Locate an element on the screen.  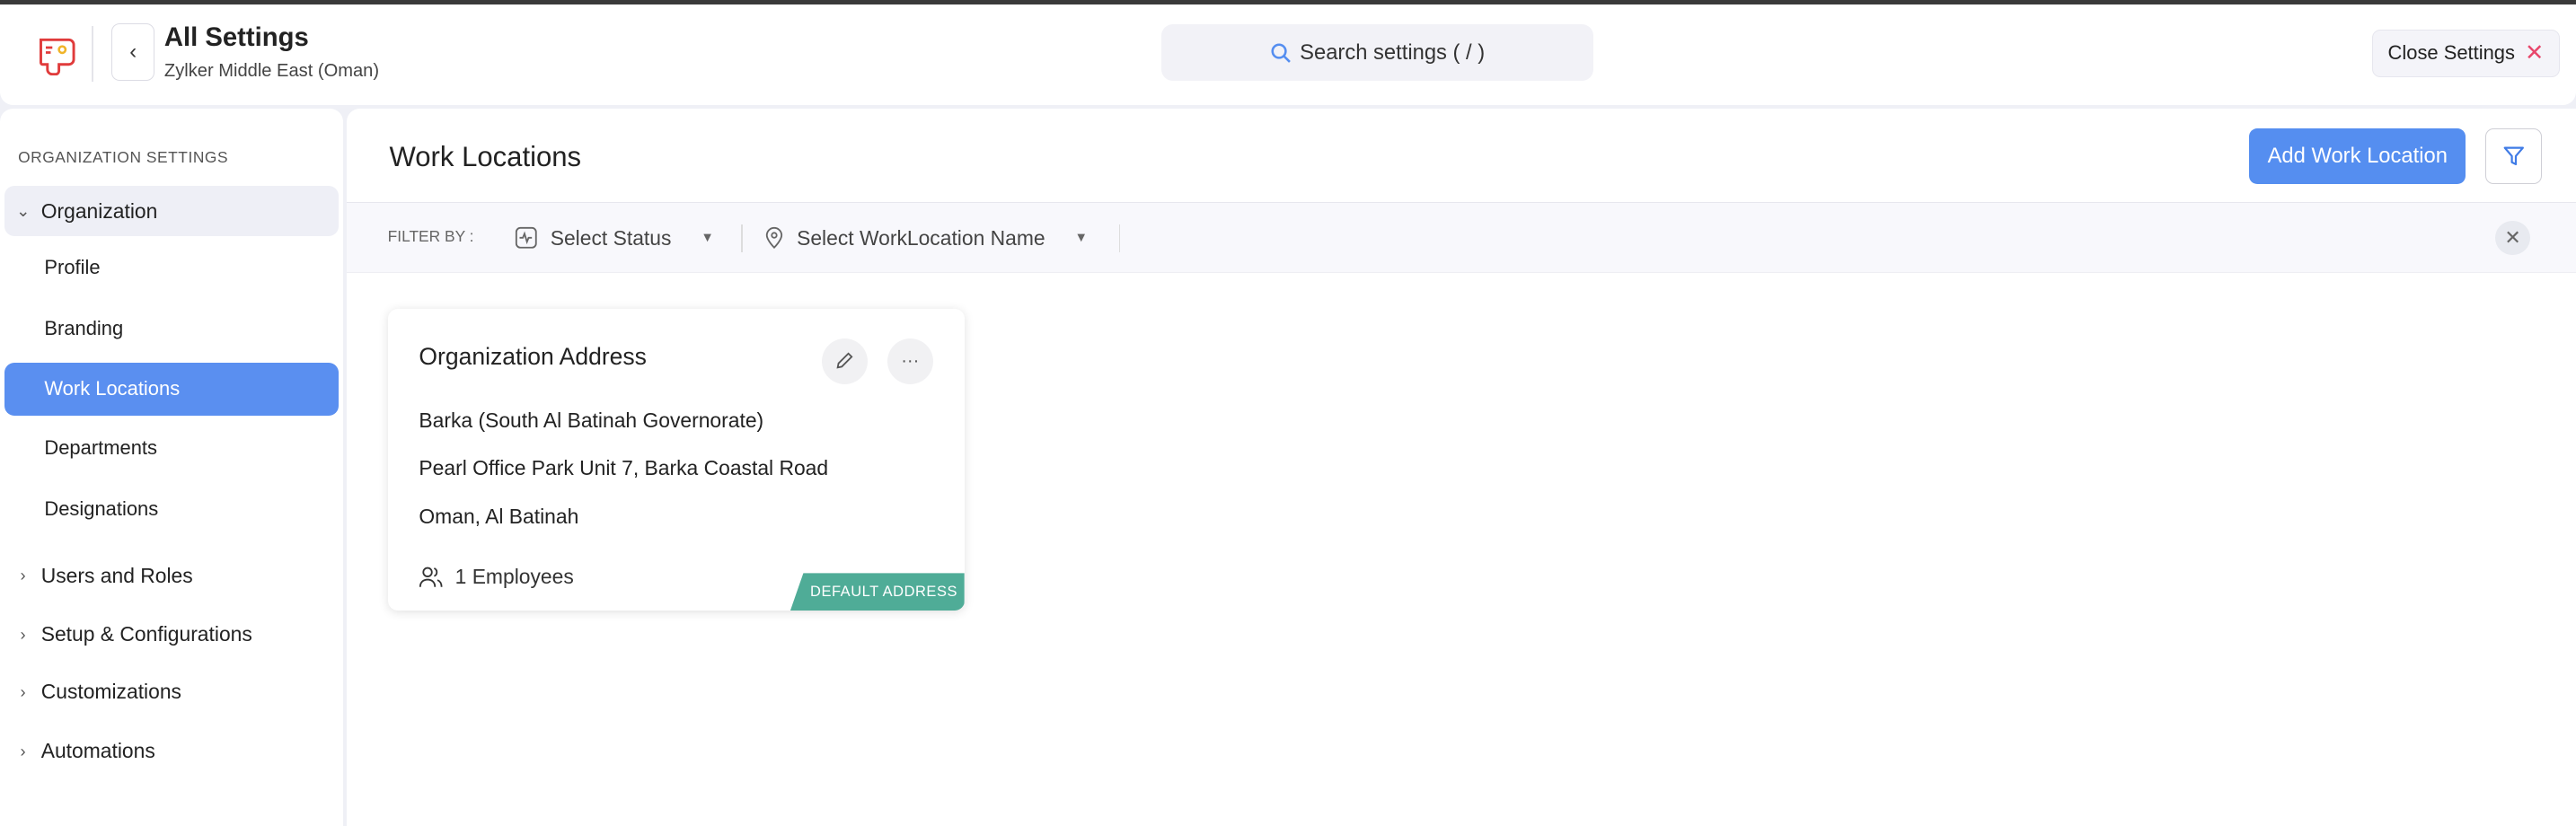
default-address-badge: DEFAULT ADDRESS is located at coordinates (877, 592).